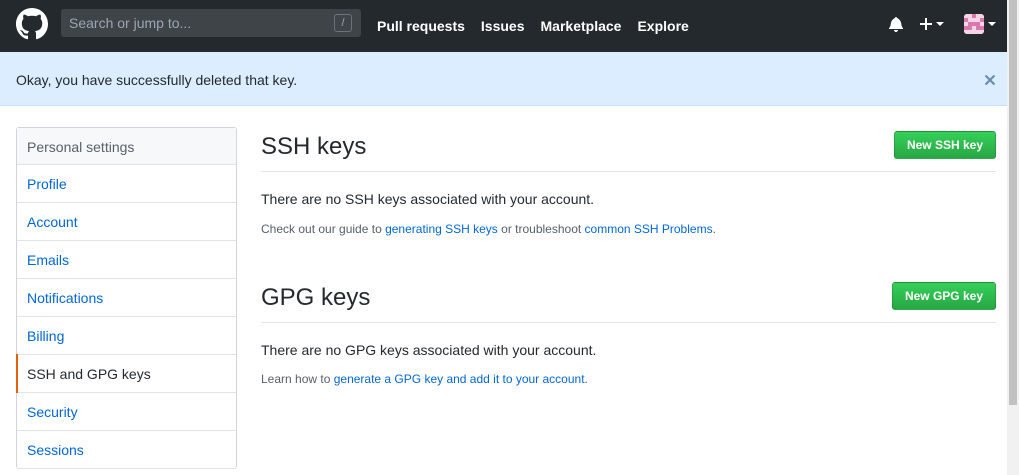 The image size is (1019, 475). What do you see at coordinates (943, 296) in the screenshot?
I see `new-gpg-key-button: New GPG key` at bounding box center [943, 296].